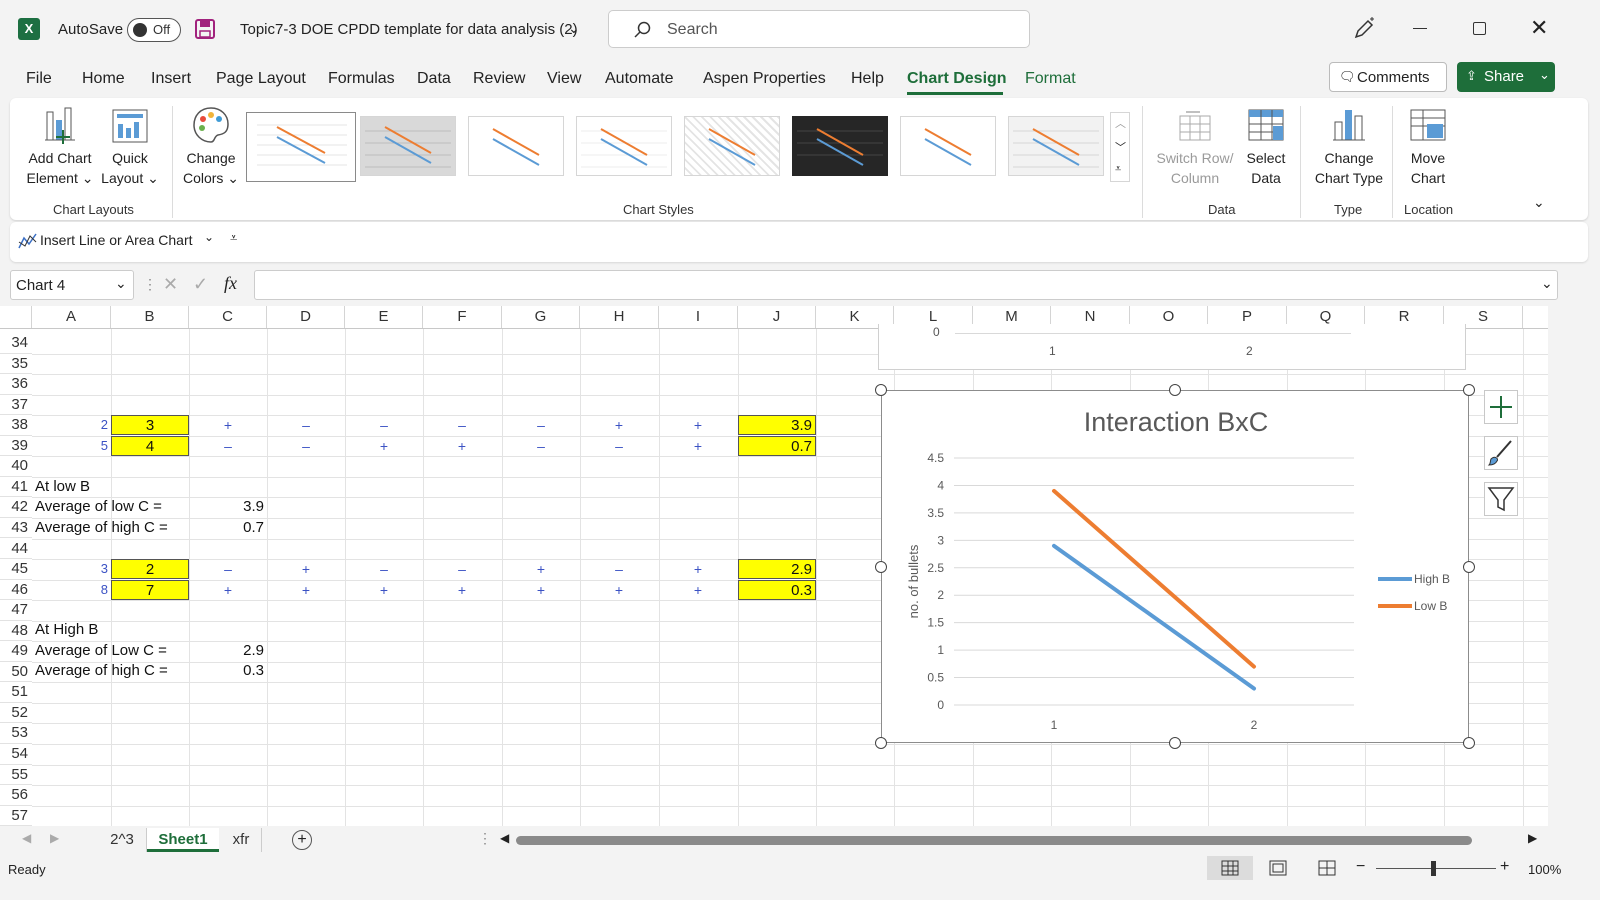 Image resolution: width=1600 pixels, height=900 pixels. I want to click on column-header-b: B, so click(150, 317).